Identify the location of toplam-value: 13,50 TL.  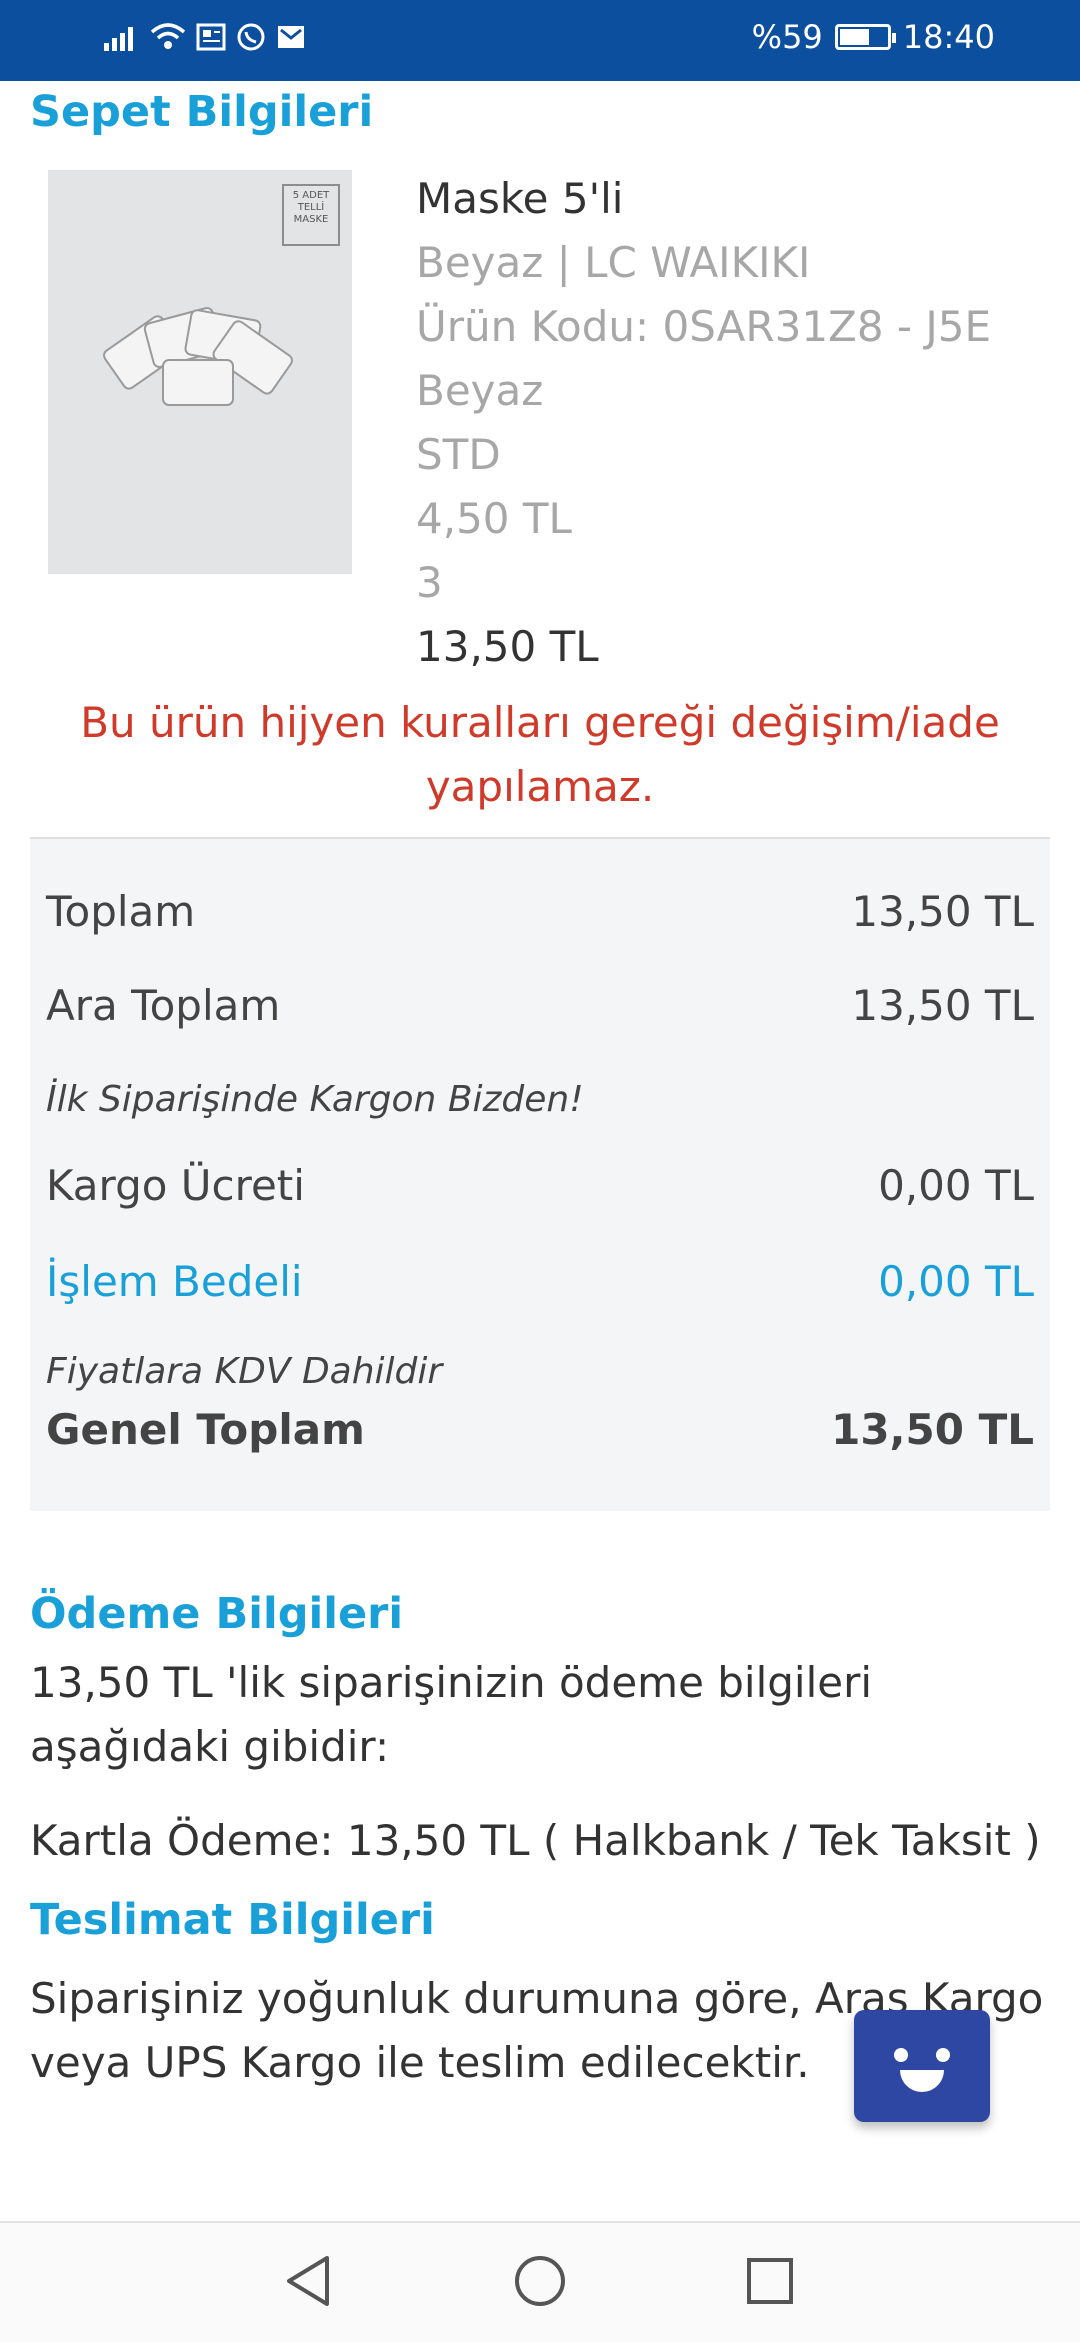
(942, 911).